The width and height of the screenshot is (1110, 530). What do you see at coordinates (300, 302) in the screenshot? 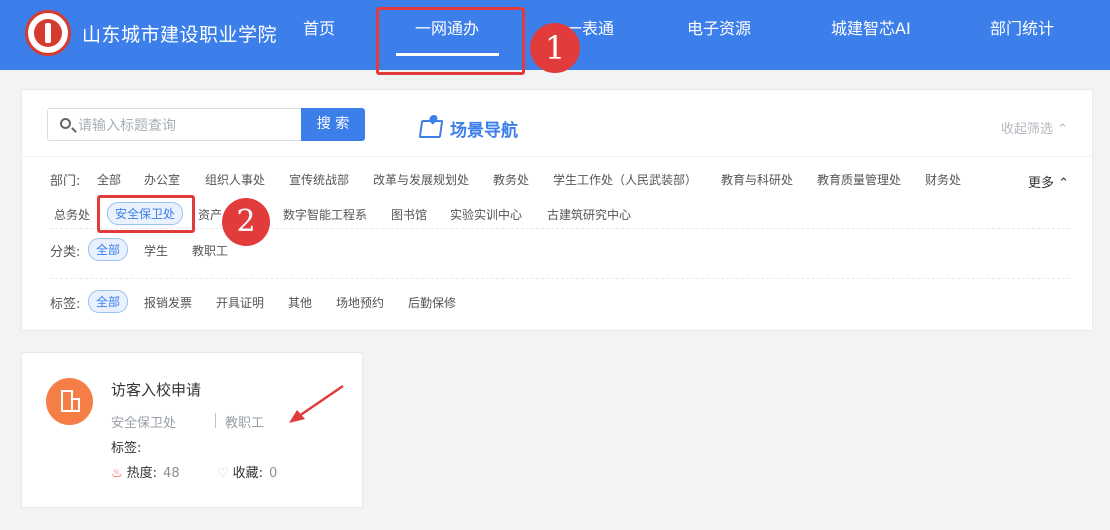
I see `tag-chip: 其他` at bounding box center [300, 302].